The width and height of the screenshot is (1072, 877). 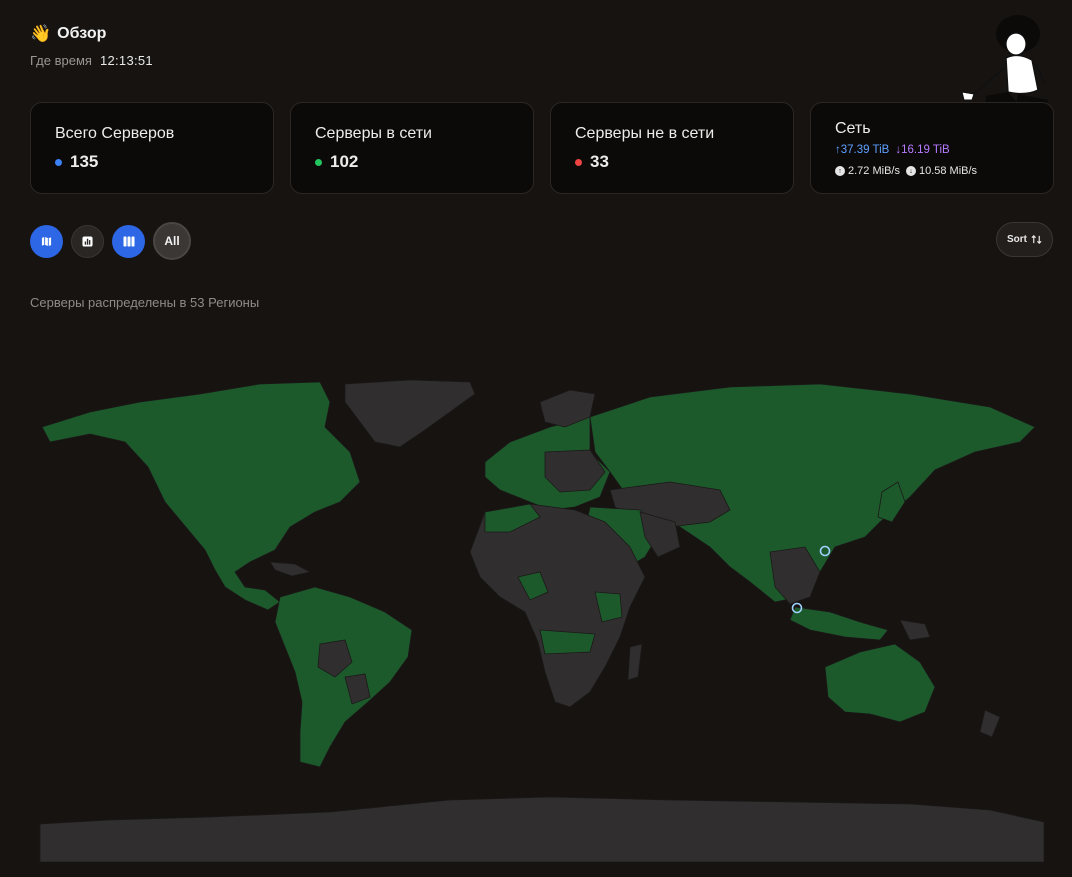 What do you see at coordinates (1036, 239) in the screenshot?
I see `sort-arrows-icon` at bounding box center [1036, 239].